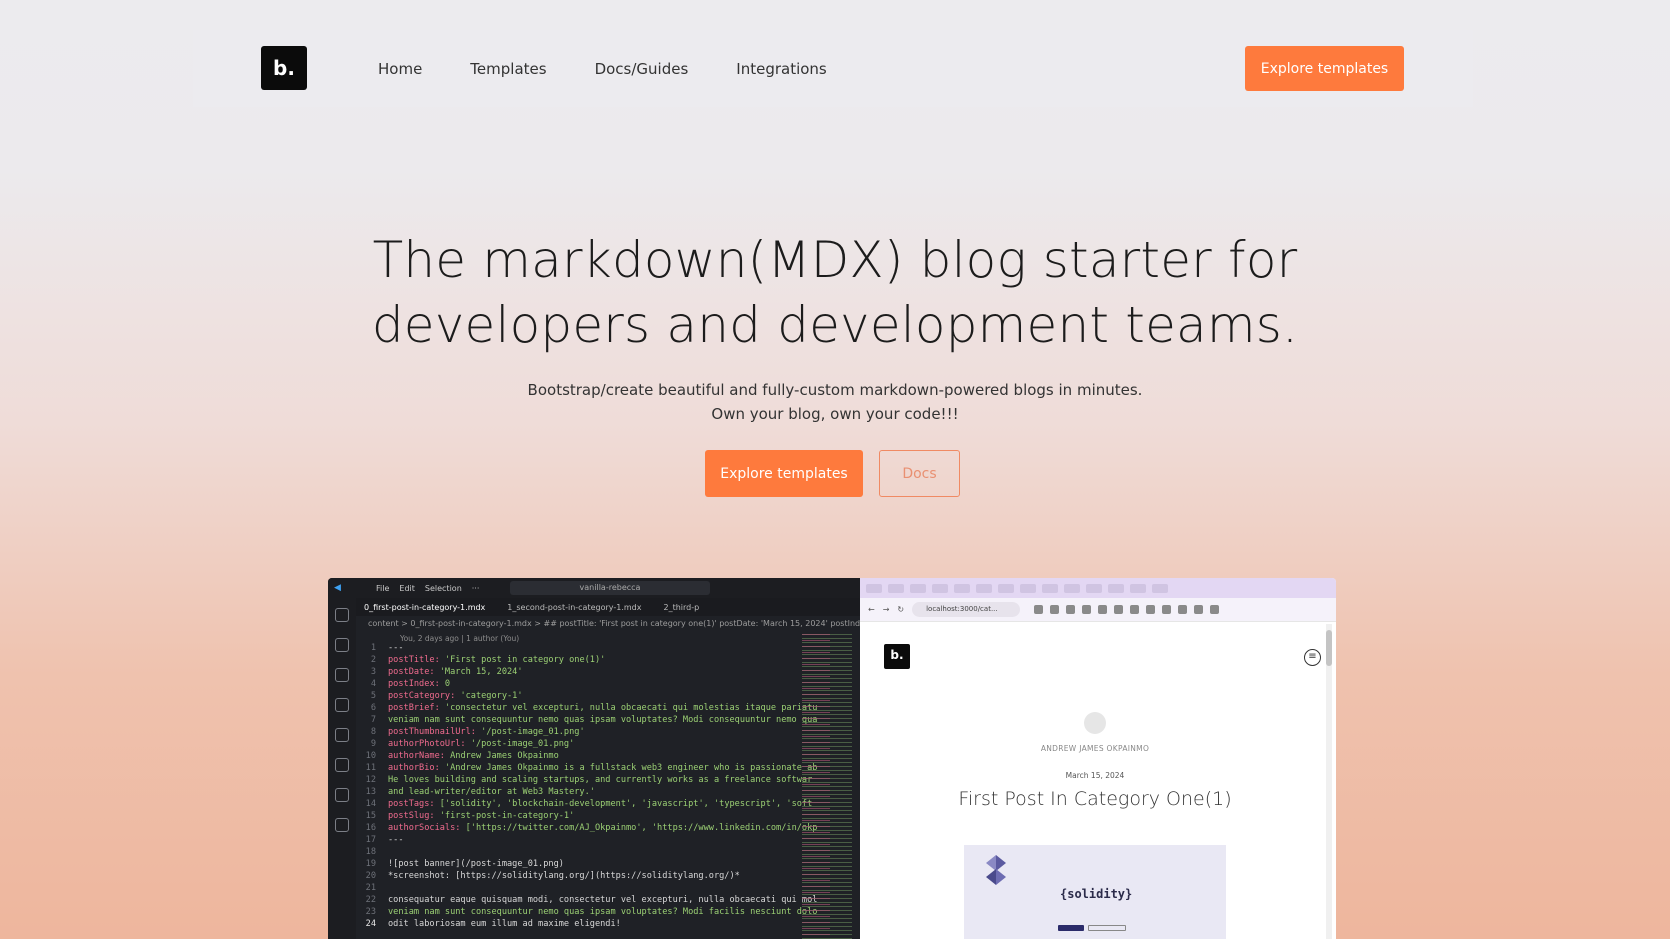  I want to click on line-number: 24, so click(370, 924).